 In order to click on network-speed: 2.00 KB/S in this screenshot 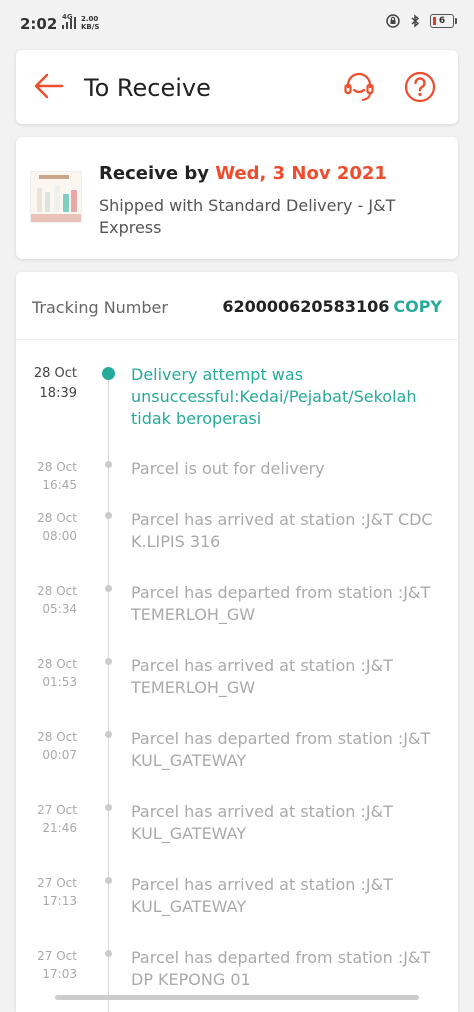, I will do `click(90, 23)`.